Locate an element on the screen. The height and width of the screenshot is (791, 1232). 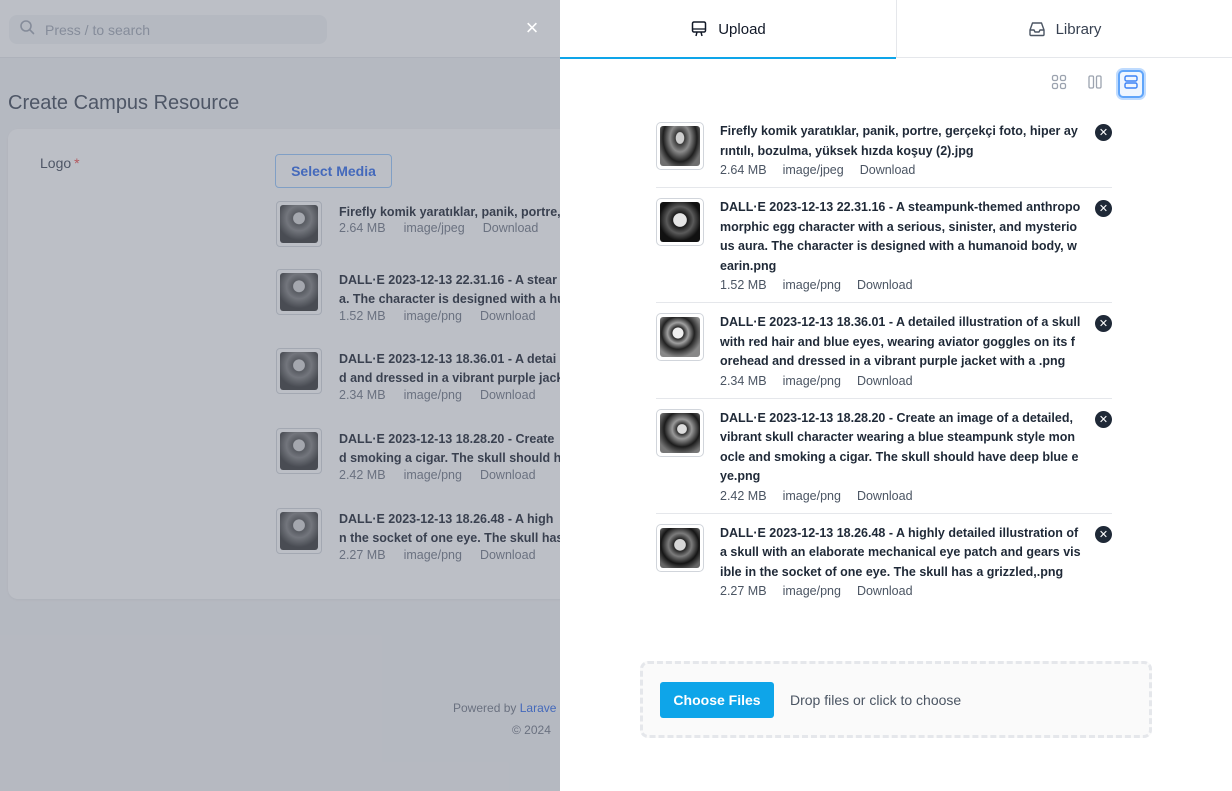
file-size: 2.42 MB is located at coordinates (743, 495).